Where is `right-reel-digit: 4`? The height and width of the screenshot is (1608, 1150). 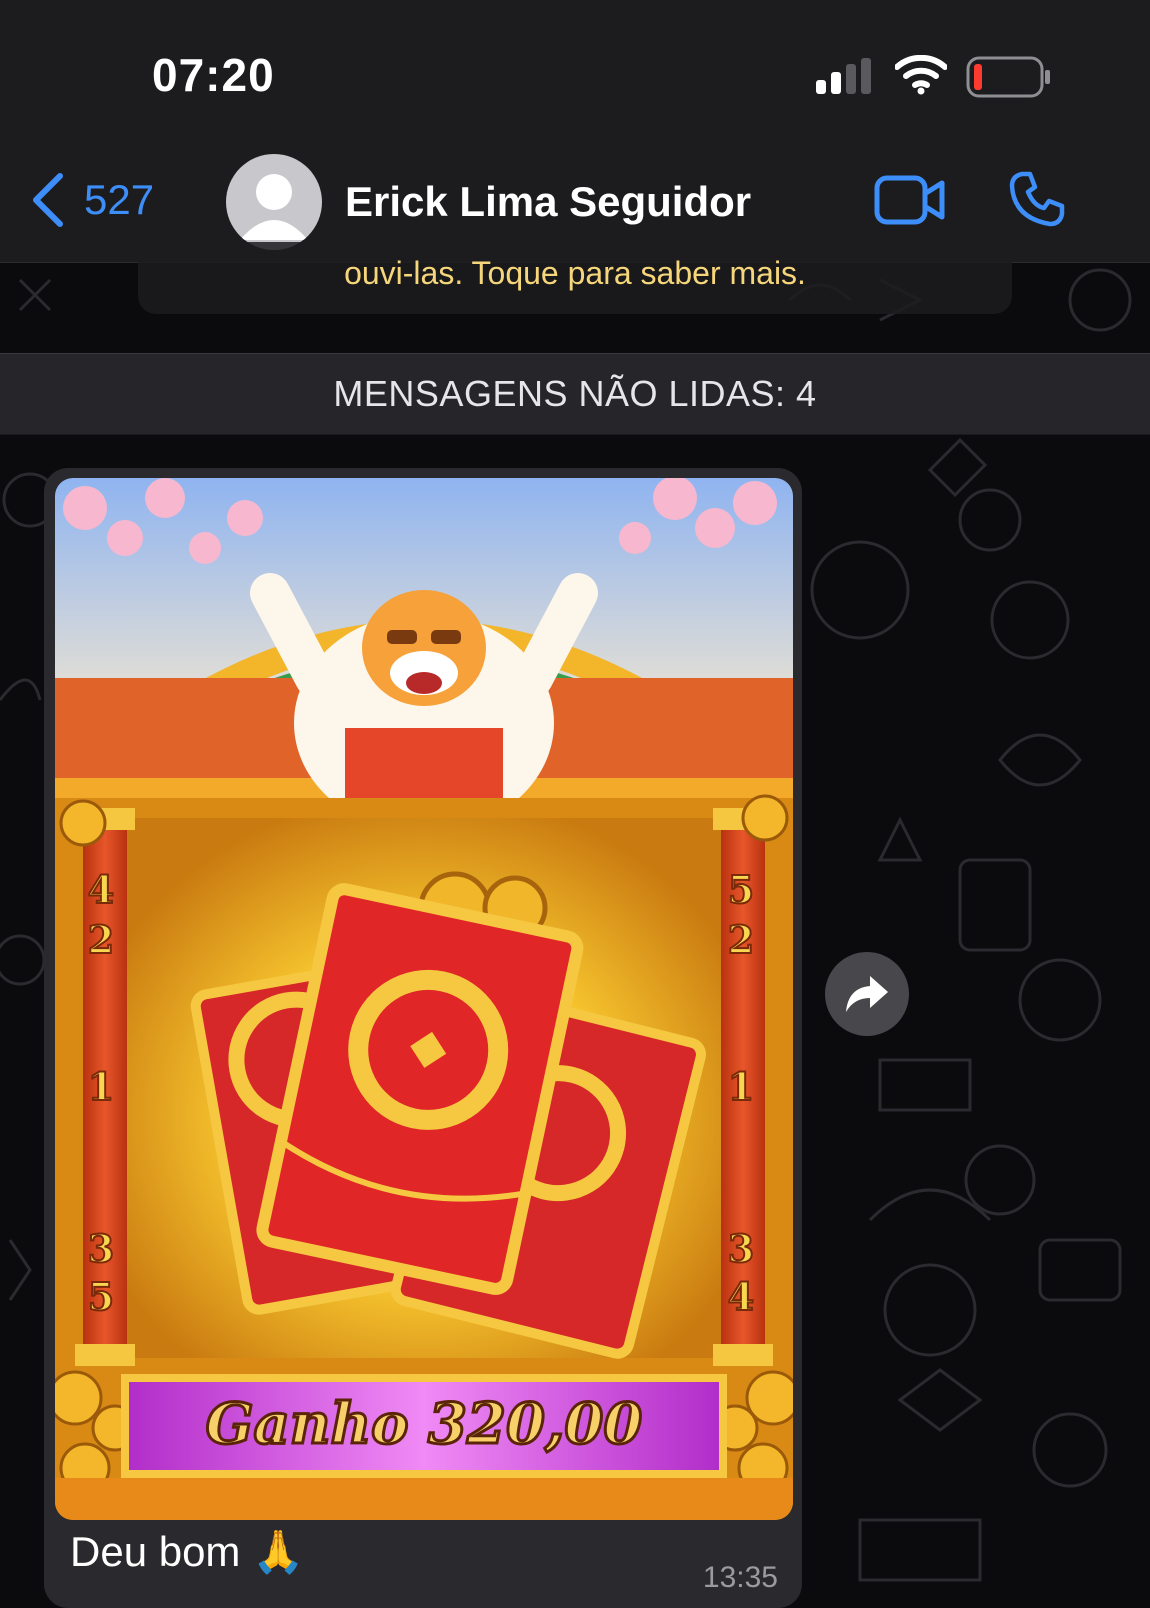 right-reel-digit: 4 is located at coordinates (741, 1296).